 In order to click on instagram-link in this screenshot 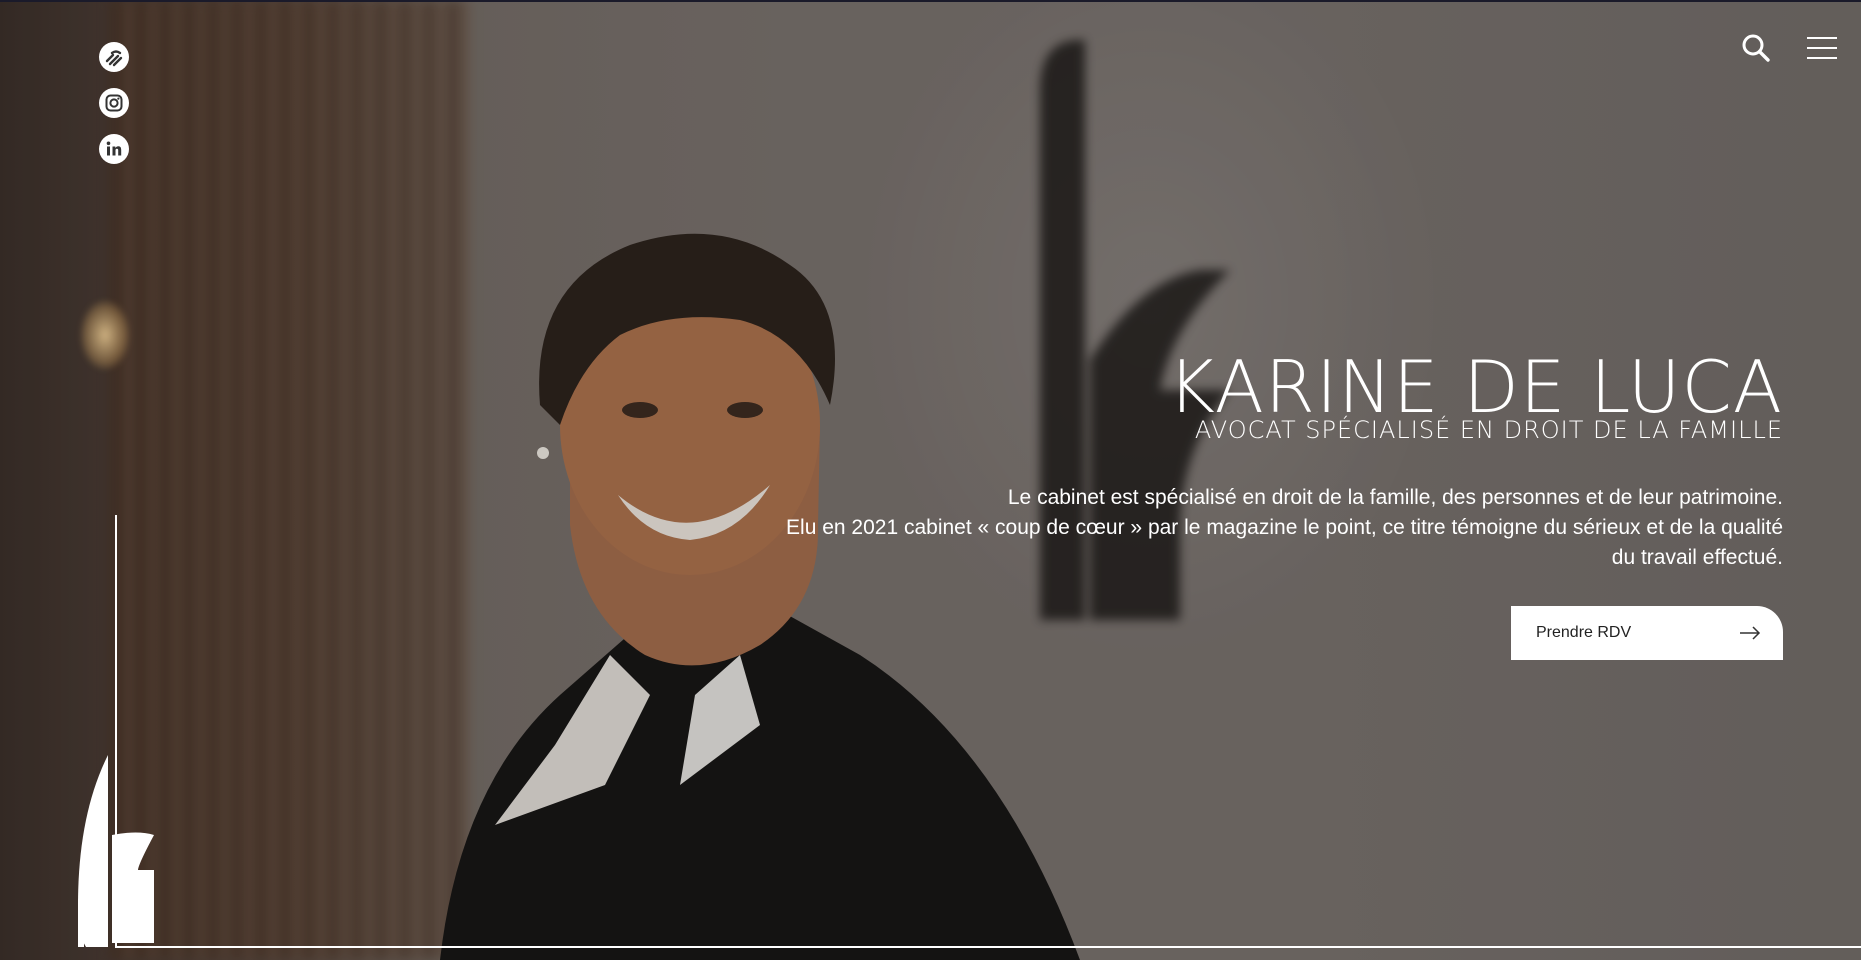, I will do `click(114, 103)`.